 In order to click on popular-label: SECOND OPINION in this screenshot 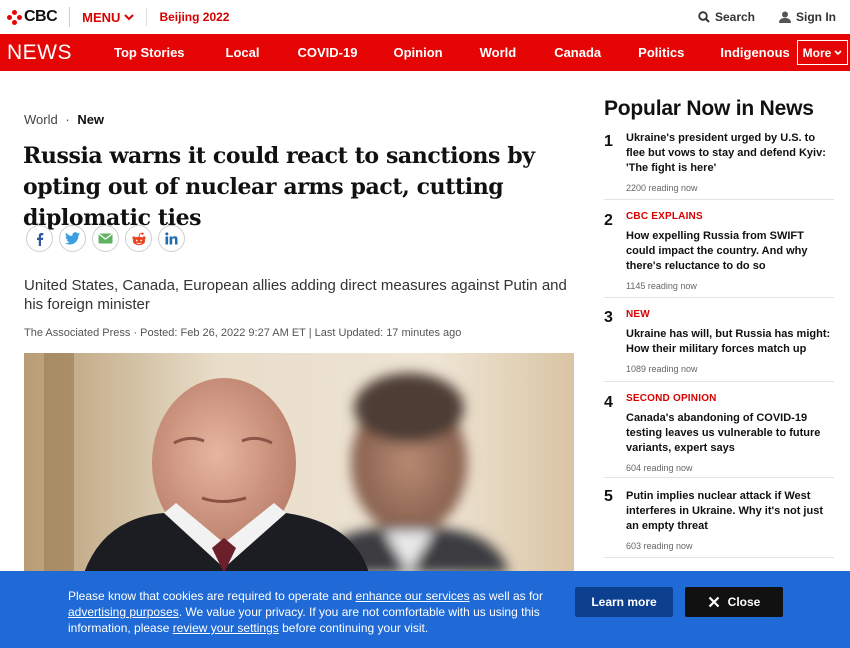, I will do `click(671, 398)`.